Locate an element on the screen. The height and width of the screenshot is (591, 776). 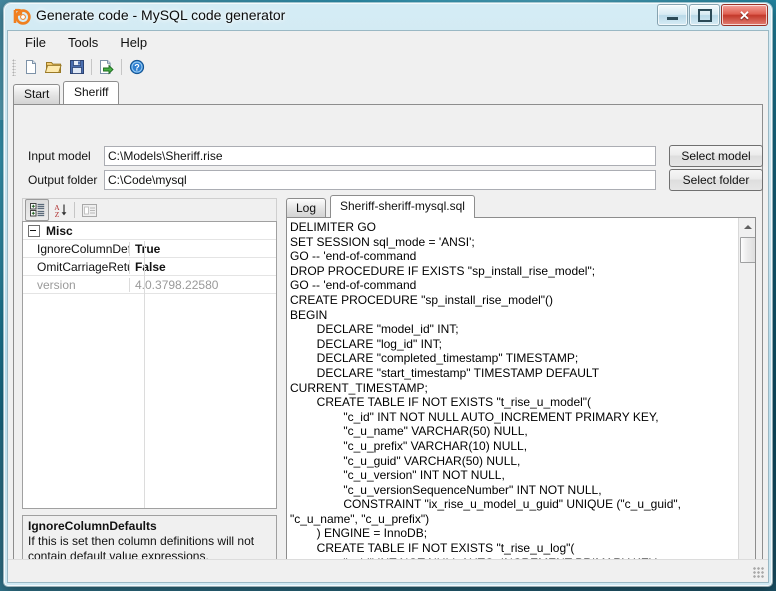
collapse-icon is located at coordinates (34, 230).